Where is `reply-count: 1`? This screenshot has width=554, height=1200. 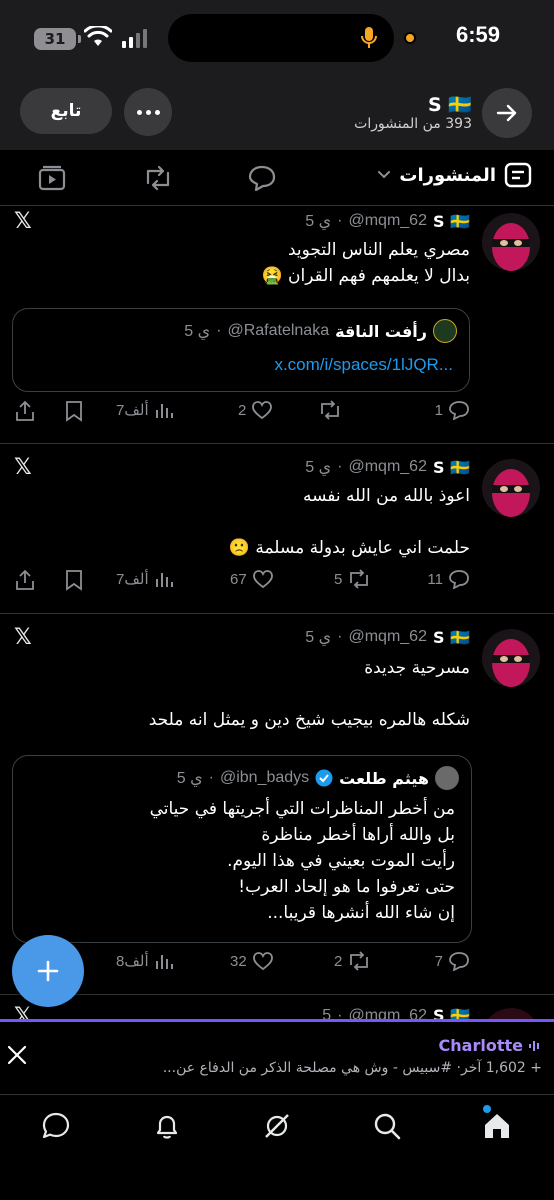 reply-count: 1 is located at coordinates (438, 410).